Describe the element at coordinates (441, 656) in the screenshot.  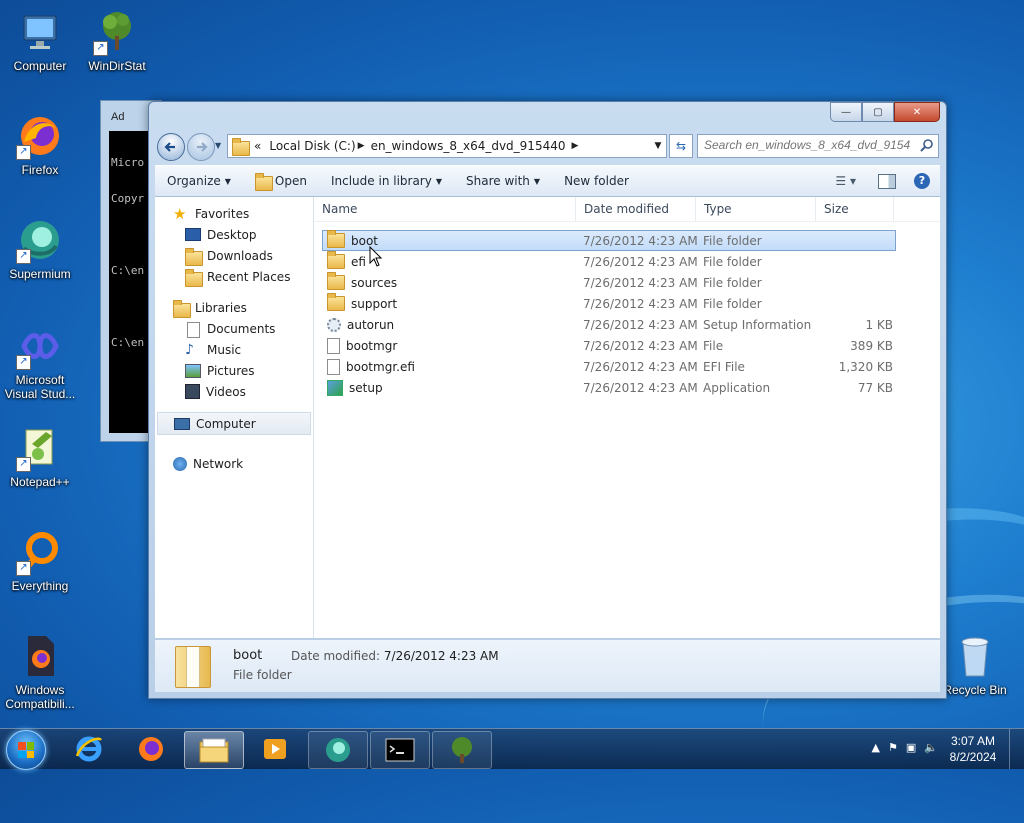
I see `details-date-value: 7/26/2012 4:23 AM` at that location.